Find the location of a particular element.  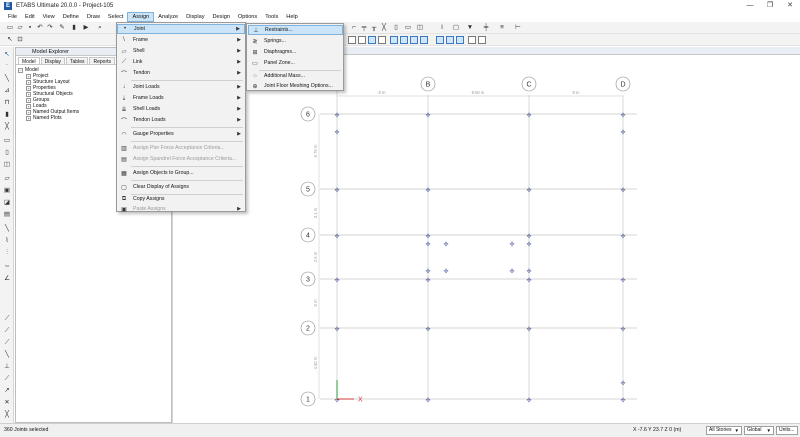

assign-menu-clear-display: ▢ Clear Display of Assigns is located at coordinates (181, 187).